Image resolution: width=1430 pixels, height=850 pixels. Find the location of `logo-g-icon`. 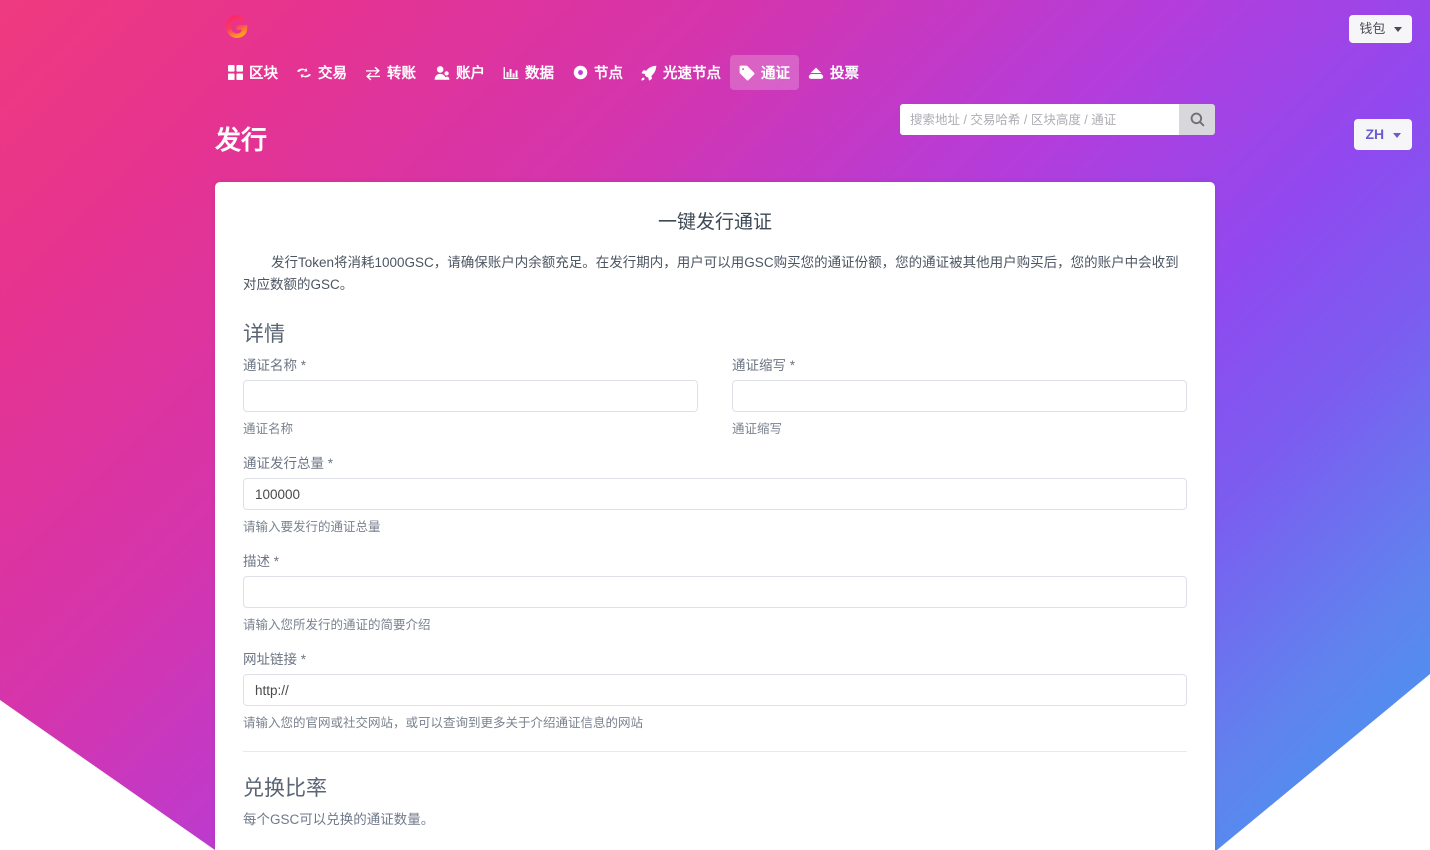

logo-g-icon is located at coordinates (237, 27).